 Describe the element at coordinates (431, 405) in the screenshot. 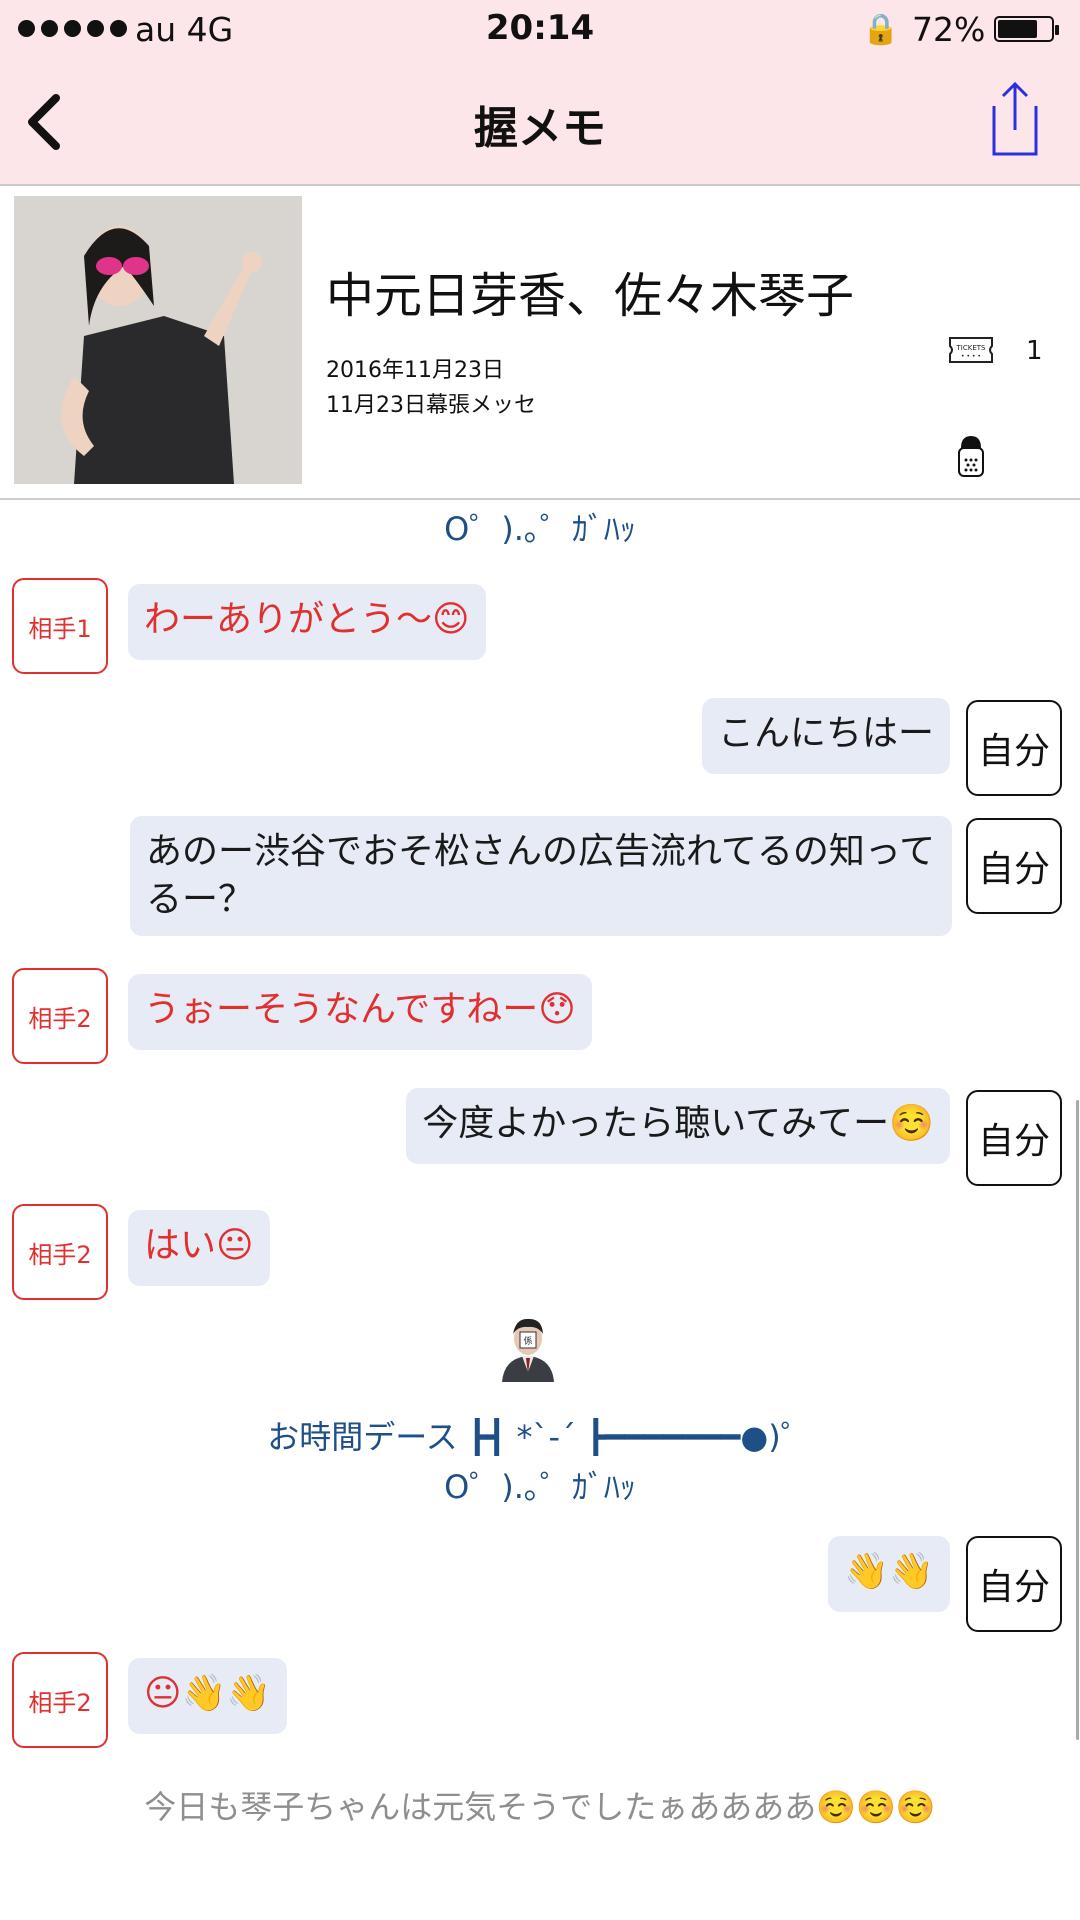

I see `event-venue: 11月23日幕張メッセ` at that location.